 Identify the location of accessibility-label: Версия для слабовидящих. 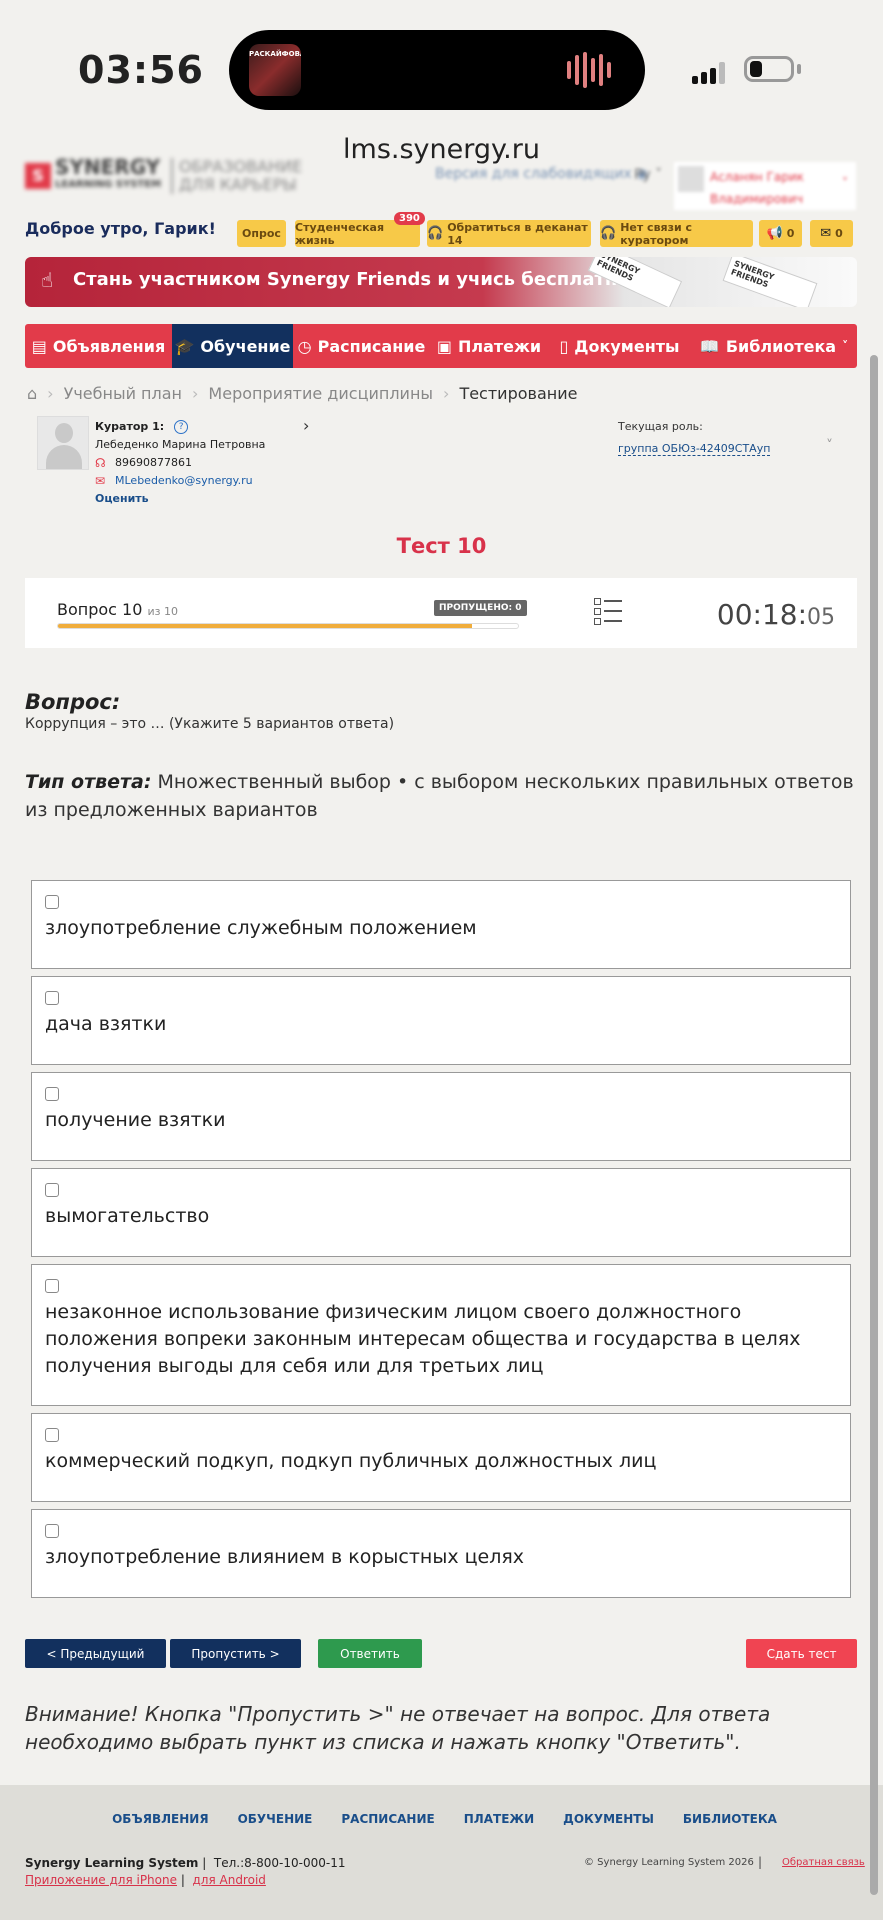
(533, 174).